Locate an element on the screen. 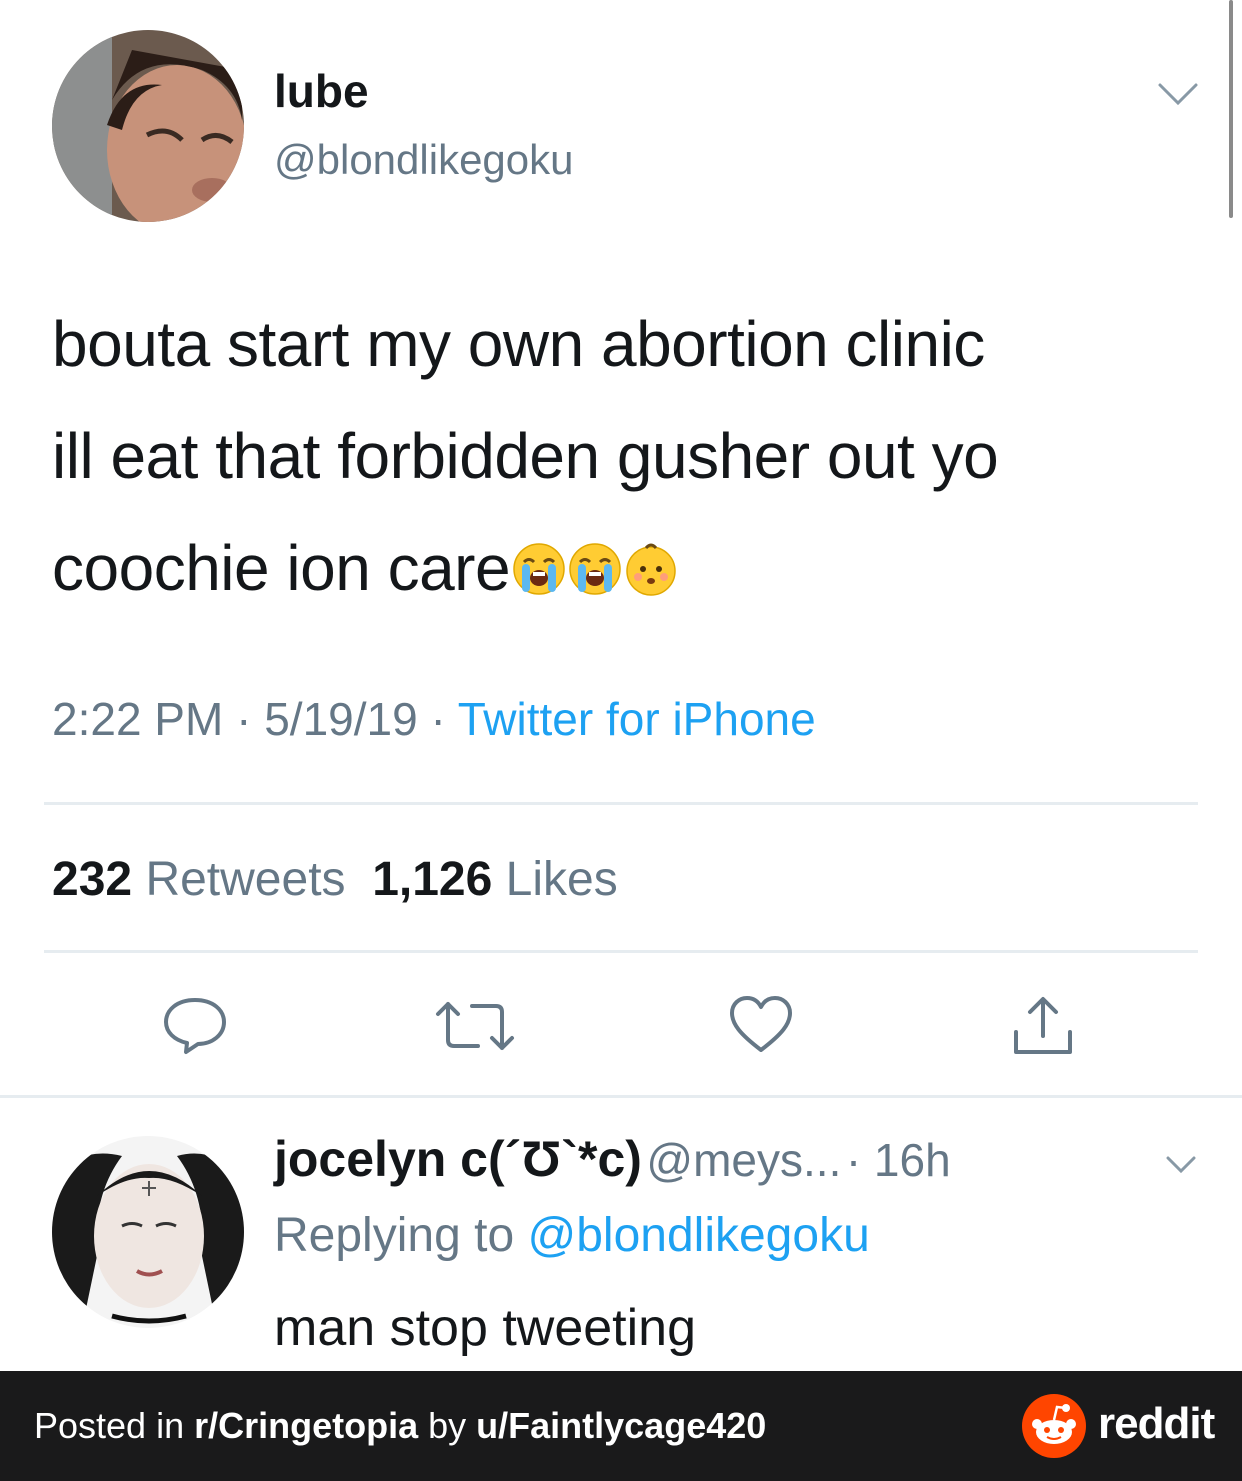  tweet-line: coochie ion care is located at coordinates (632, 568).